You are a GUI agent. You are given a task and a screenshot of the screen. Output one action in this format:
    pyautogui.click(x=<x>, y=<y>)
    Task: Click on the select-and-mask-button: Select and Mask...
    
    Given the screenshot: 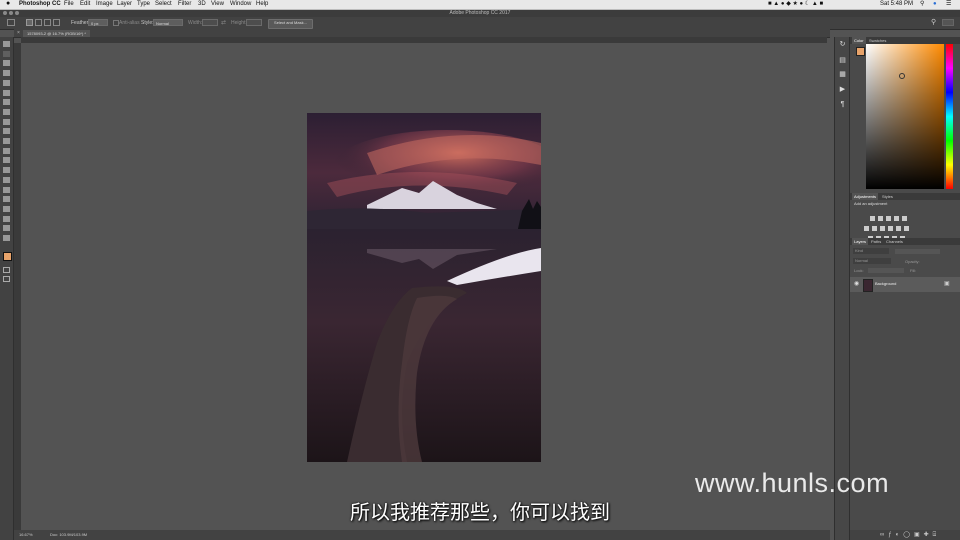 What is the action you would take?
    pyautogui.click(x=290, y=24)
    